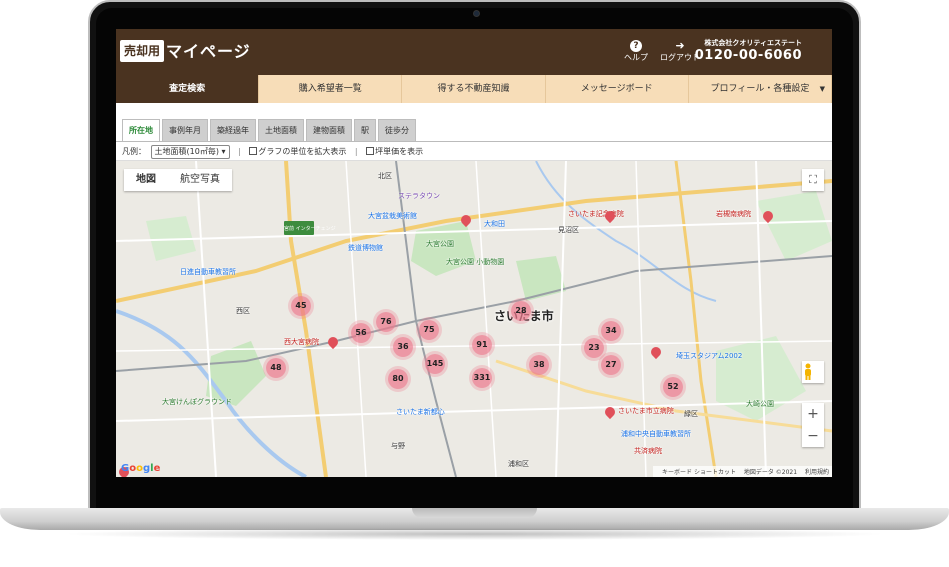  I want to click on nav-item-profile: プロフィール・各種設定 ▼, so click(760, 89).